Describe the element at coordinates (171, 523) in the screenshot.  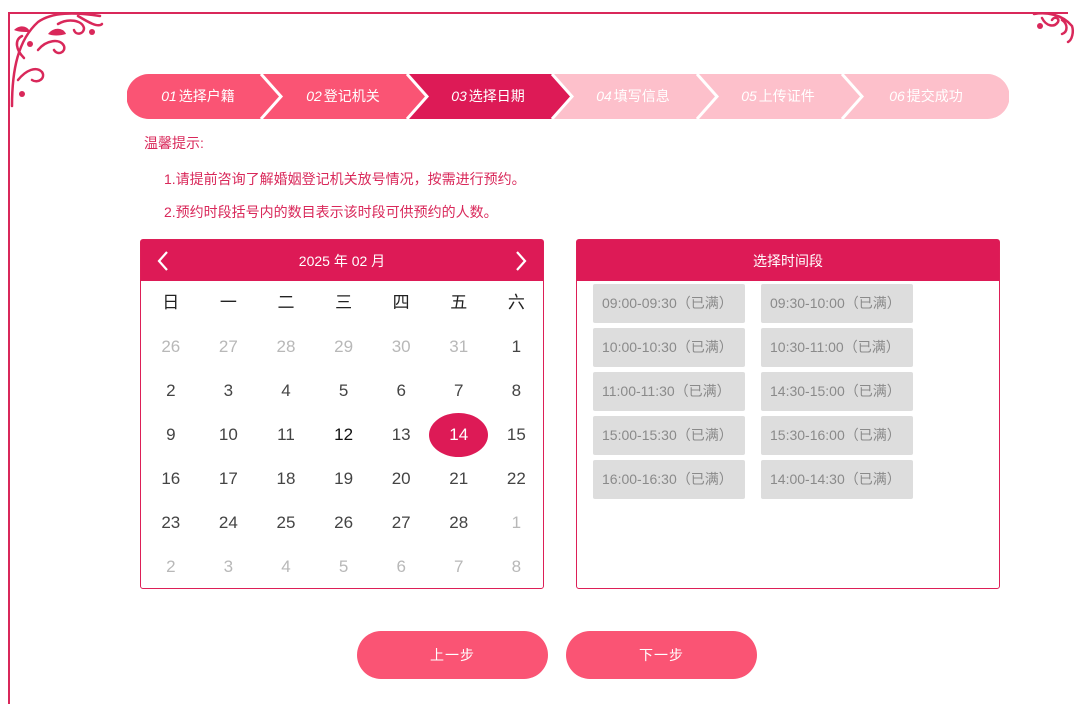
I see `calendar-day: 23` at that location.